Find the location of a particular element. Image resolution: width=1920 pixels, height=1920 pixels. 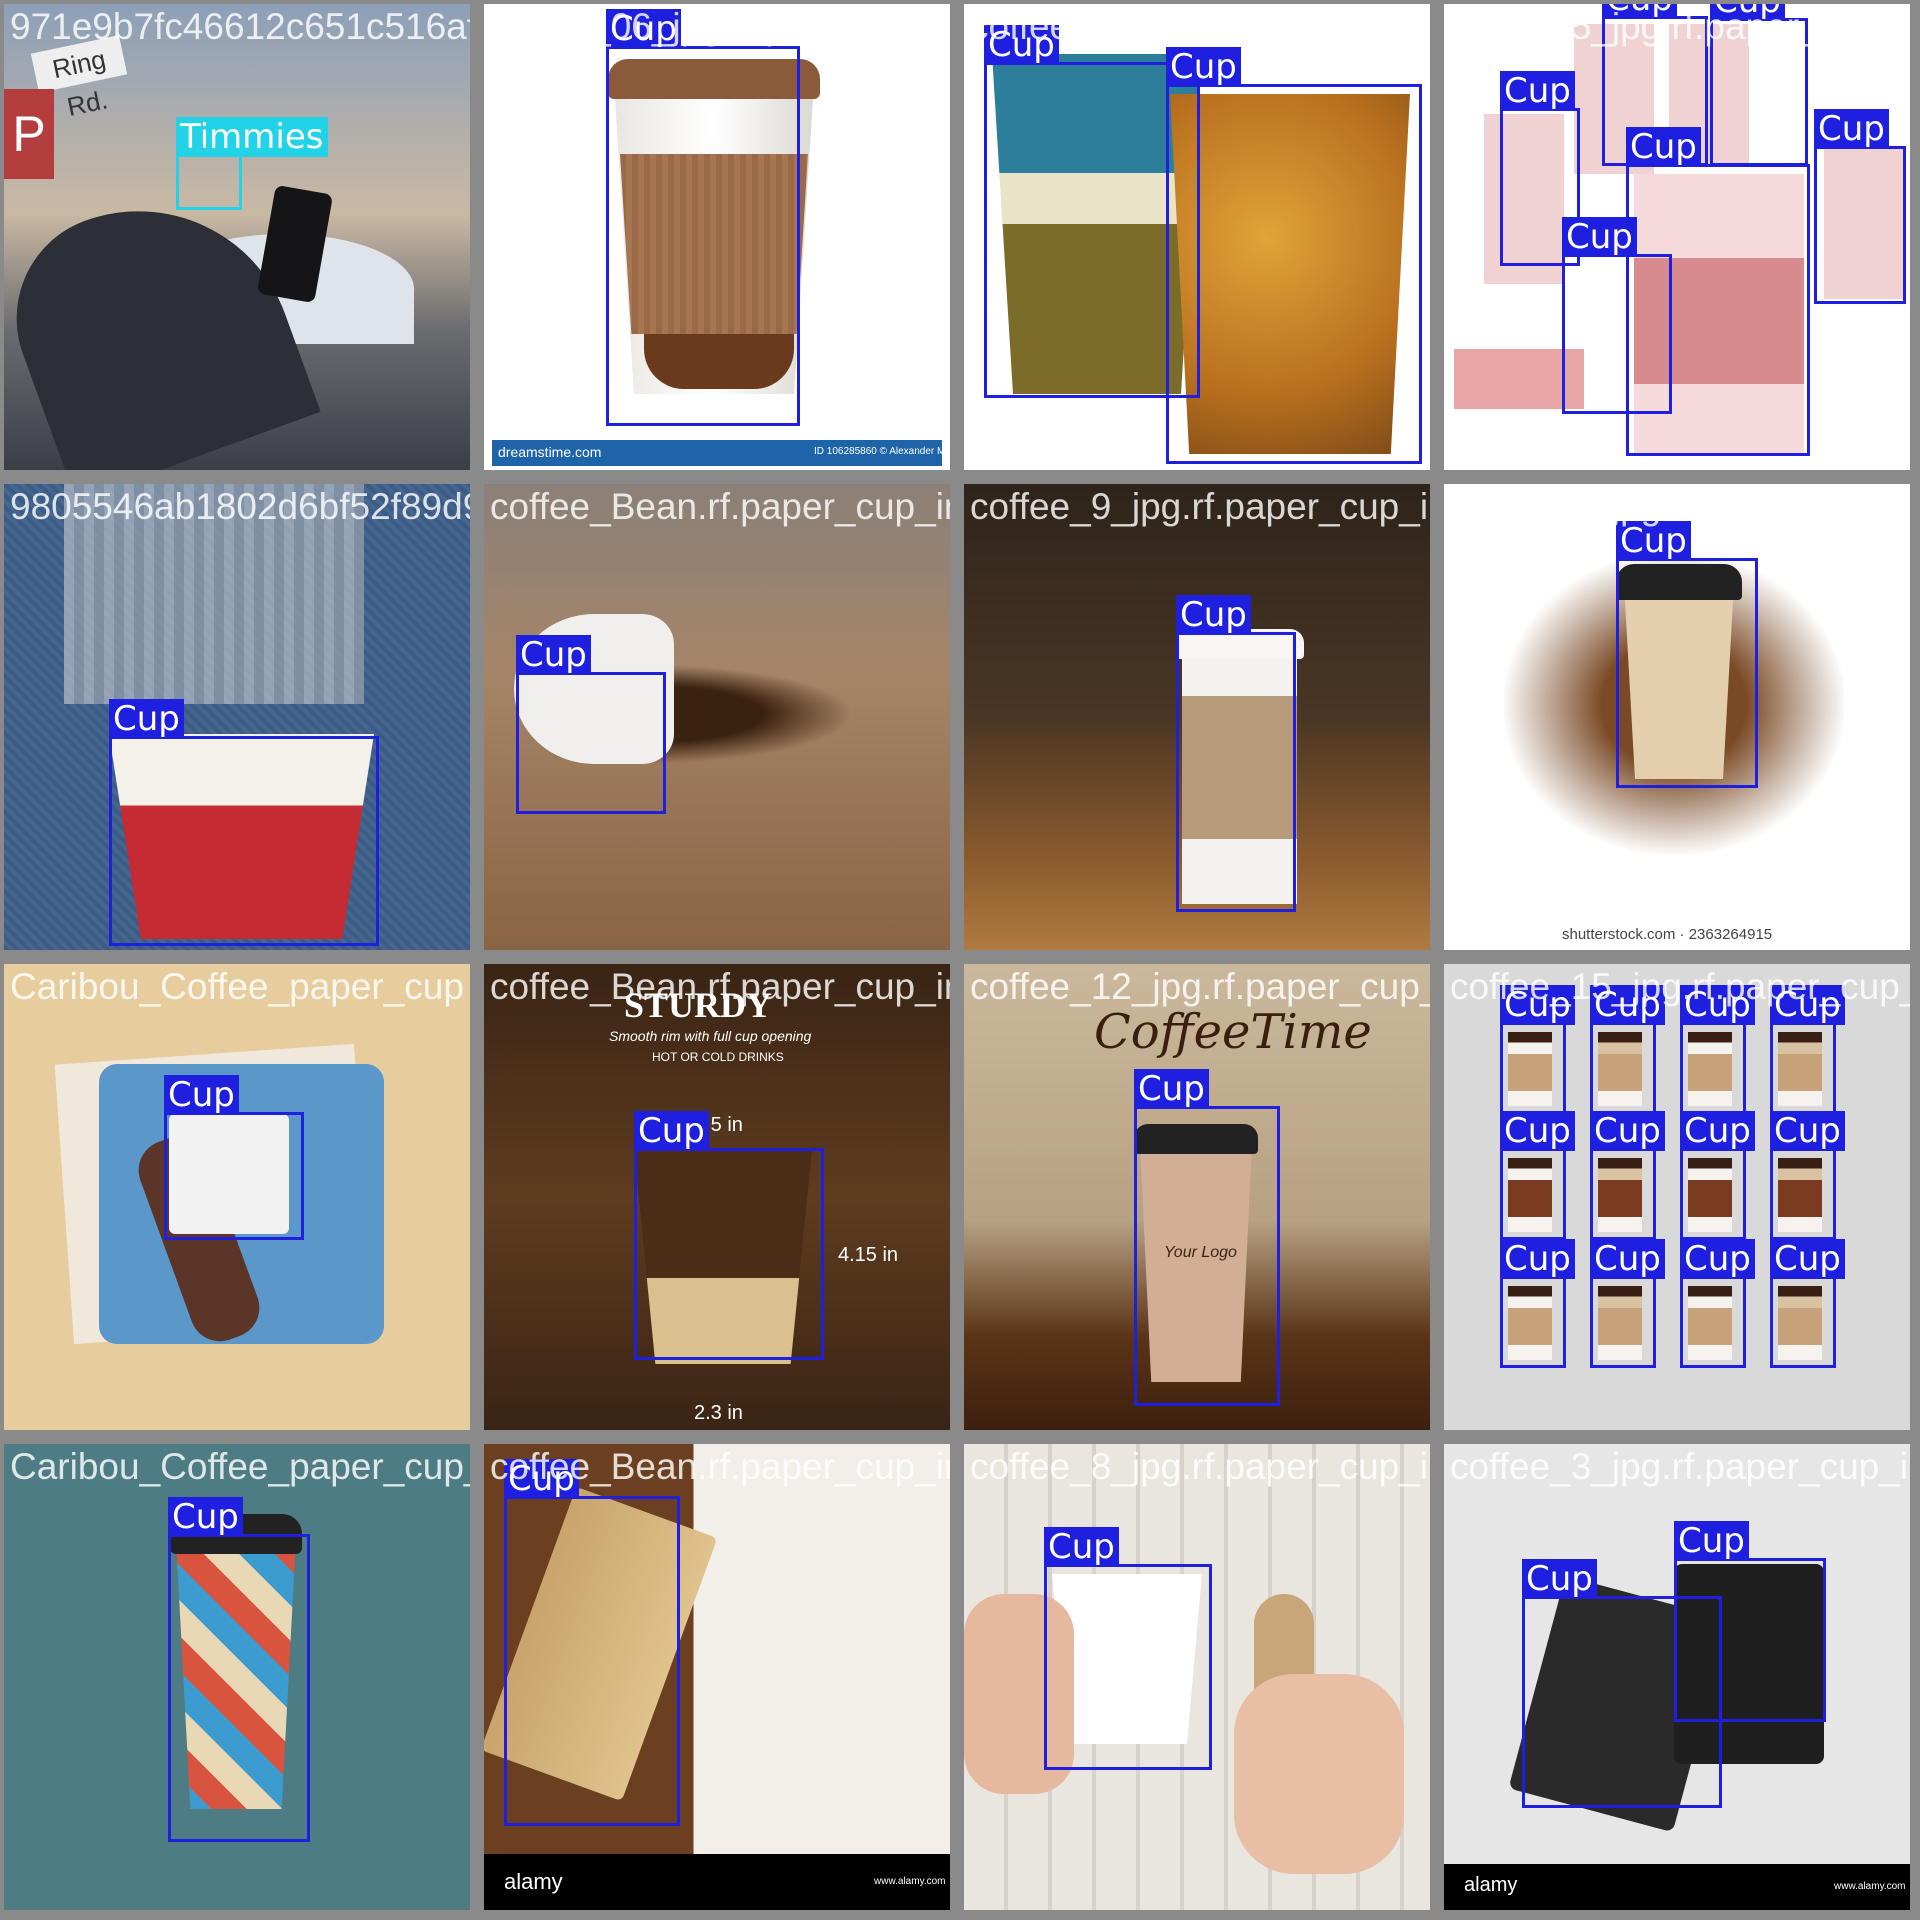

dim-bottom: 2.3 in is located at coordinates (718, 1413).